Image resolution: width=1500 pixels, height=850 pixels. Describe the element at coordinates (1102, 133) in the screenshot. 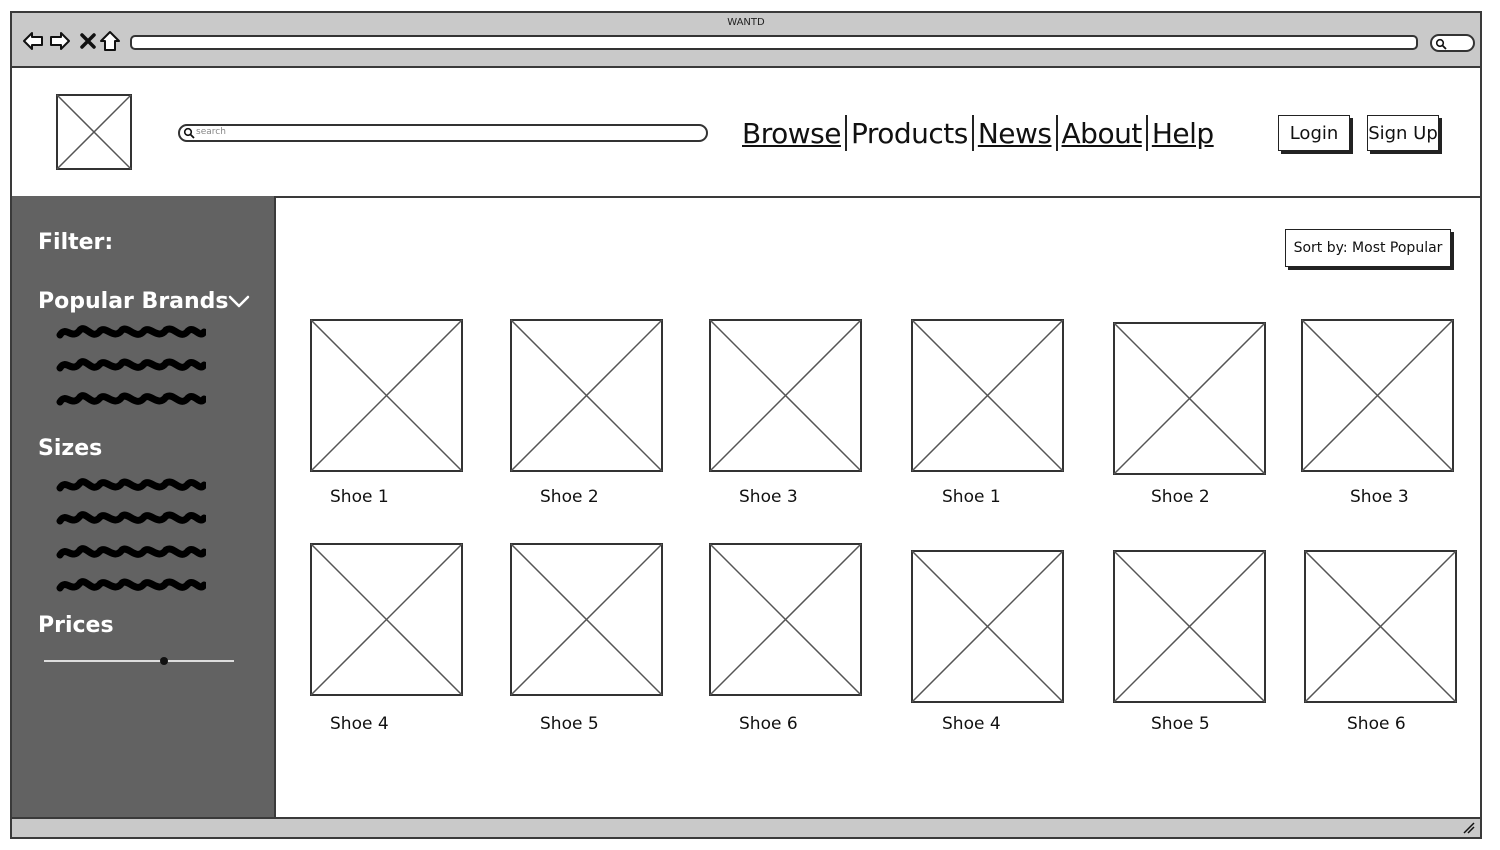

I see `nav-link-about: About` at that location.